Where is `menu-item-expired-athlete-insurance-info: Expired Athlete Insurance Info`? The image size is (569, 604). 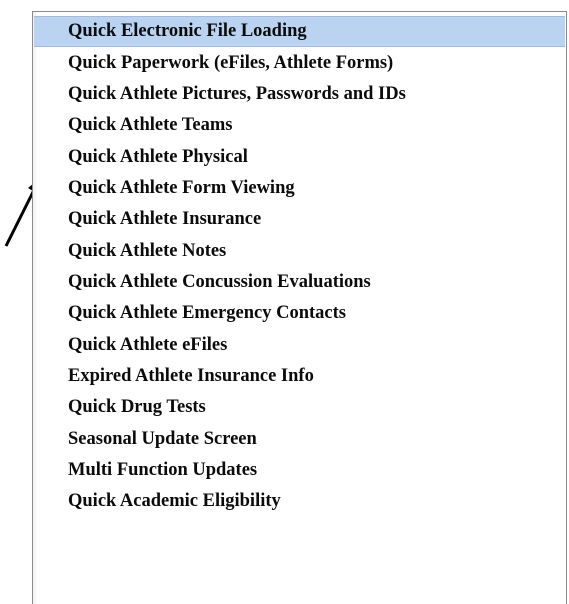
menu-item-expired-athlete-insurance-info: Expired Athlete Insurance Info is located at coordinates (299, 376).